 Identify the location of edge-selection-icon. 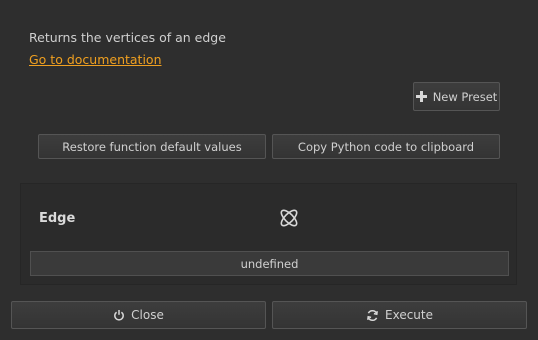
(289, 218).